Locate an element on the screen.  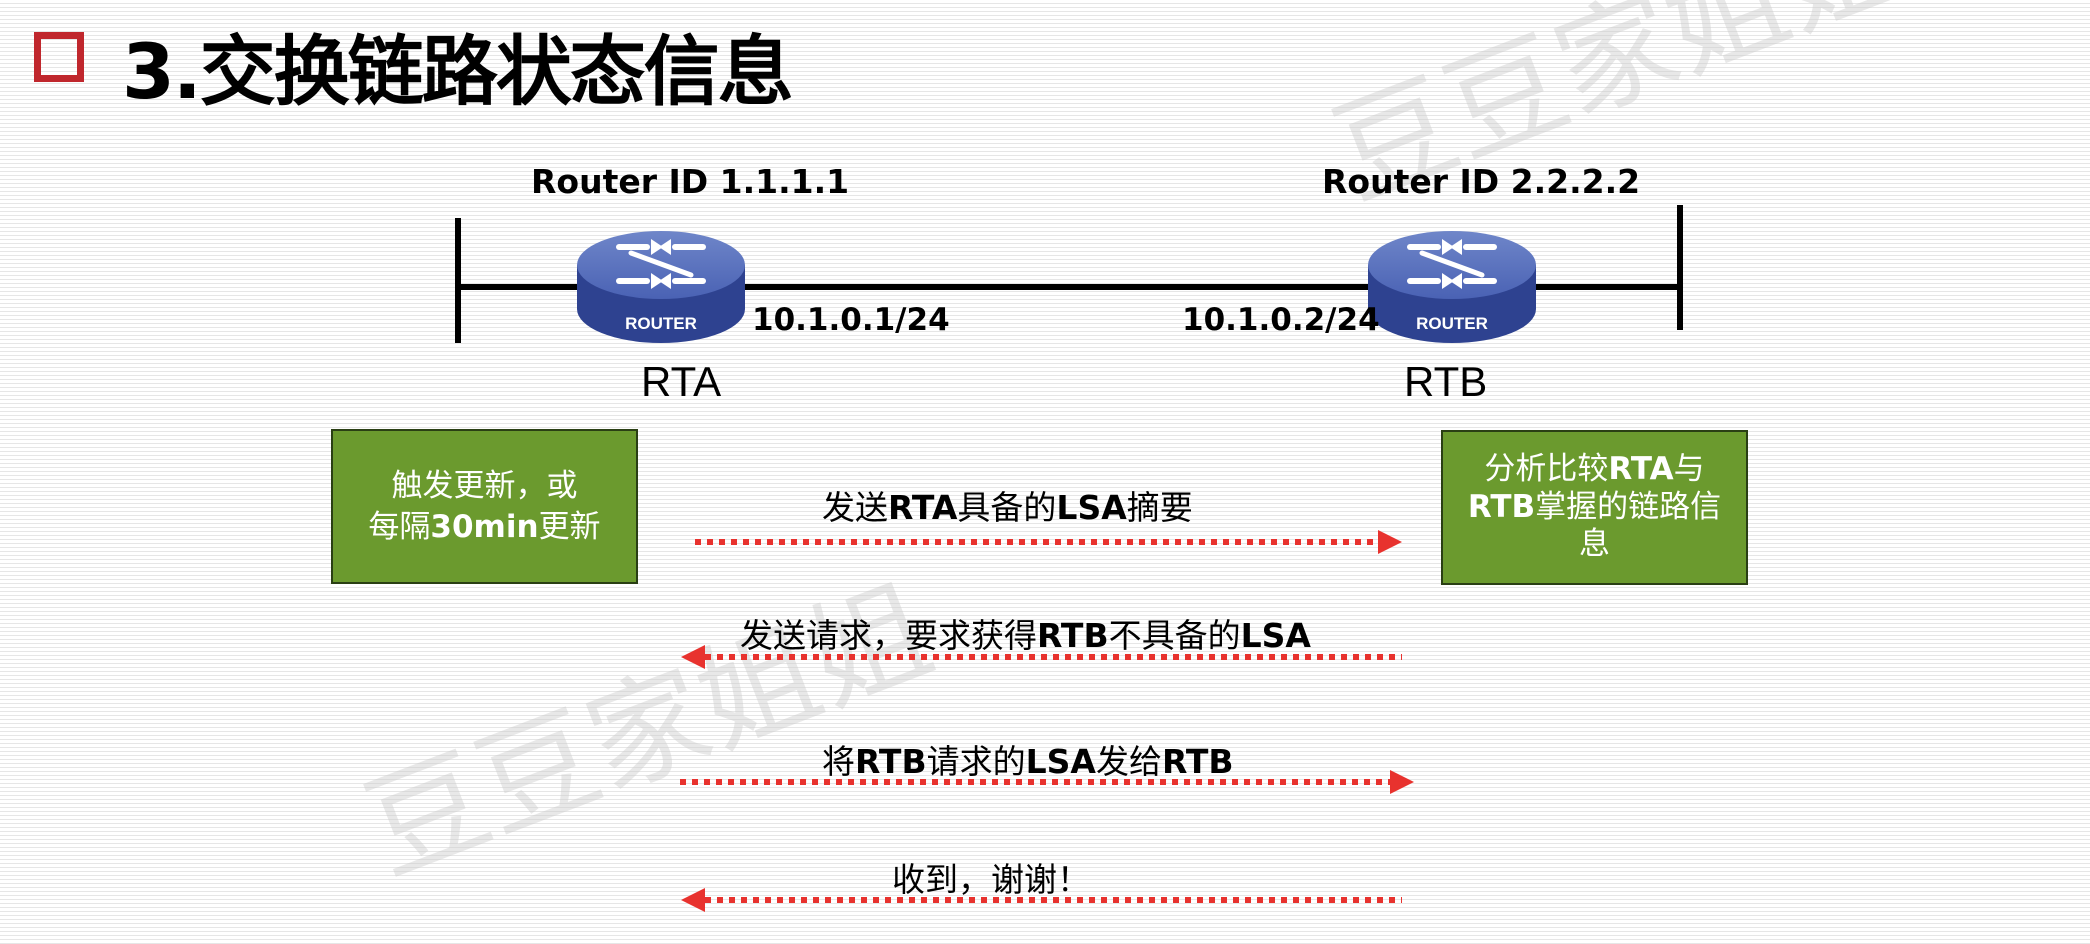
router-id-rta: Router ID 1.1.1.1 is located at coordinates (690, 181).